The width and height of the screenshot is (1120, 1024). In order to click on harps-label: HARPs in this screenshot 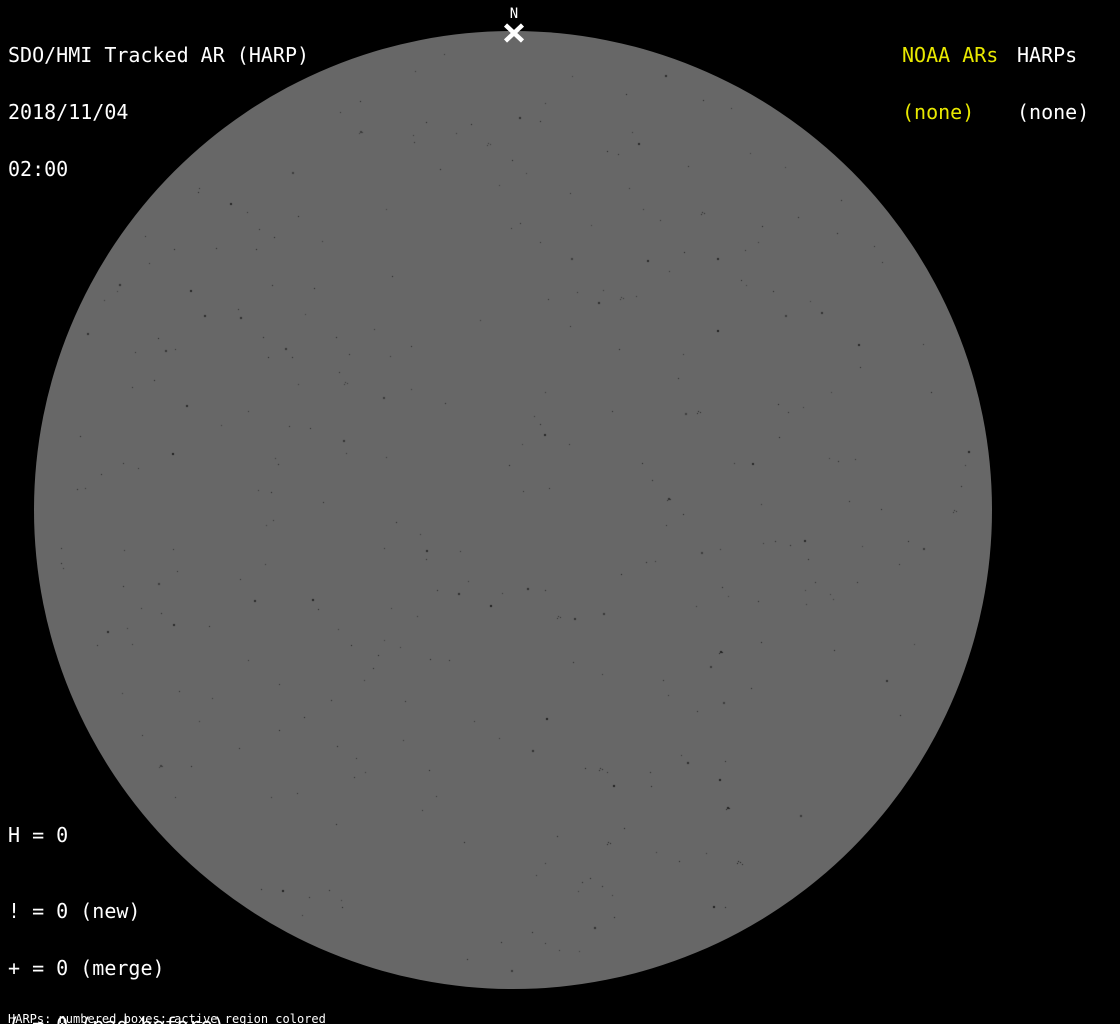, I will do `click(1047, 55)`.